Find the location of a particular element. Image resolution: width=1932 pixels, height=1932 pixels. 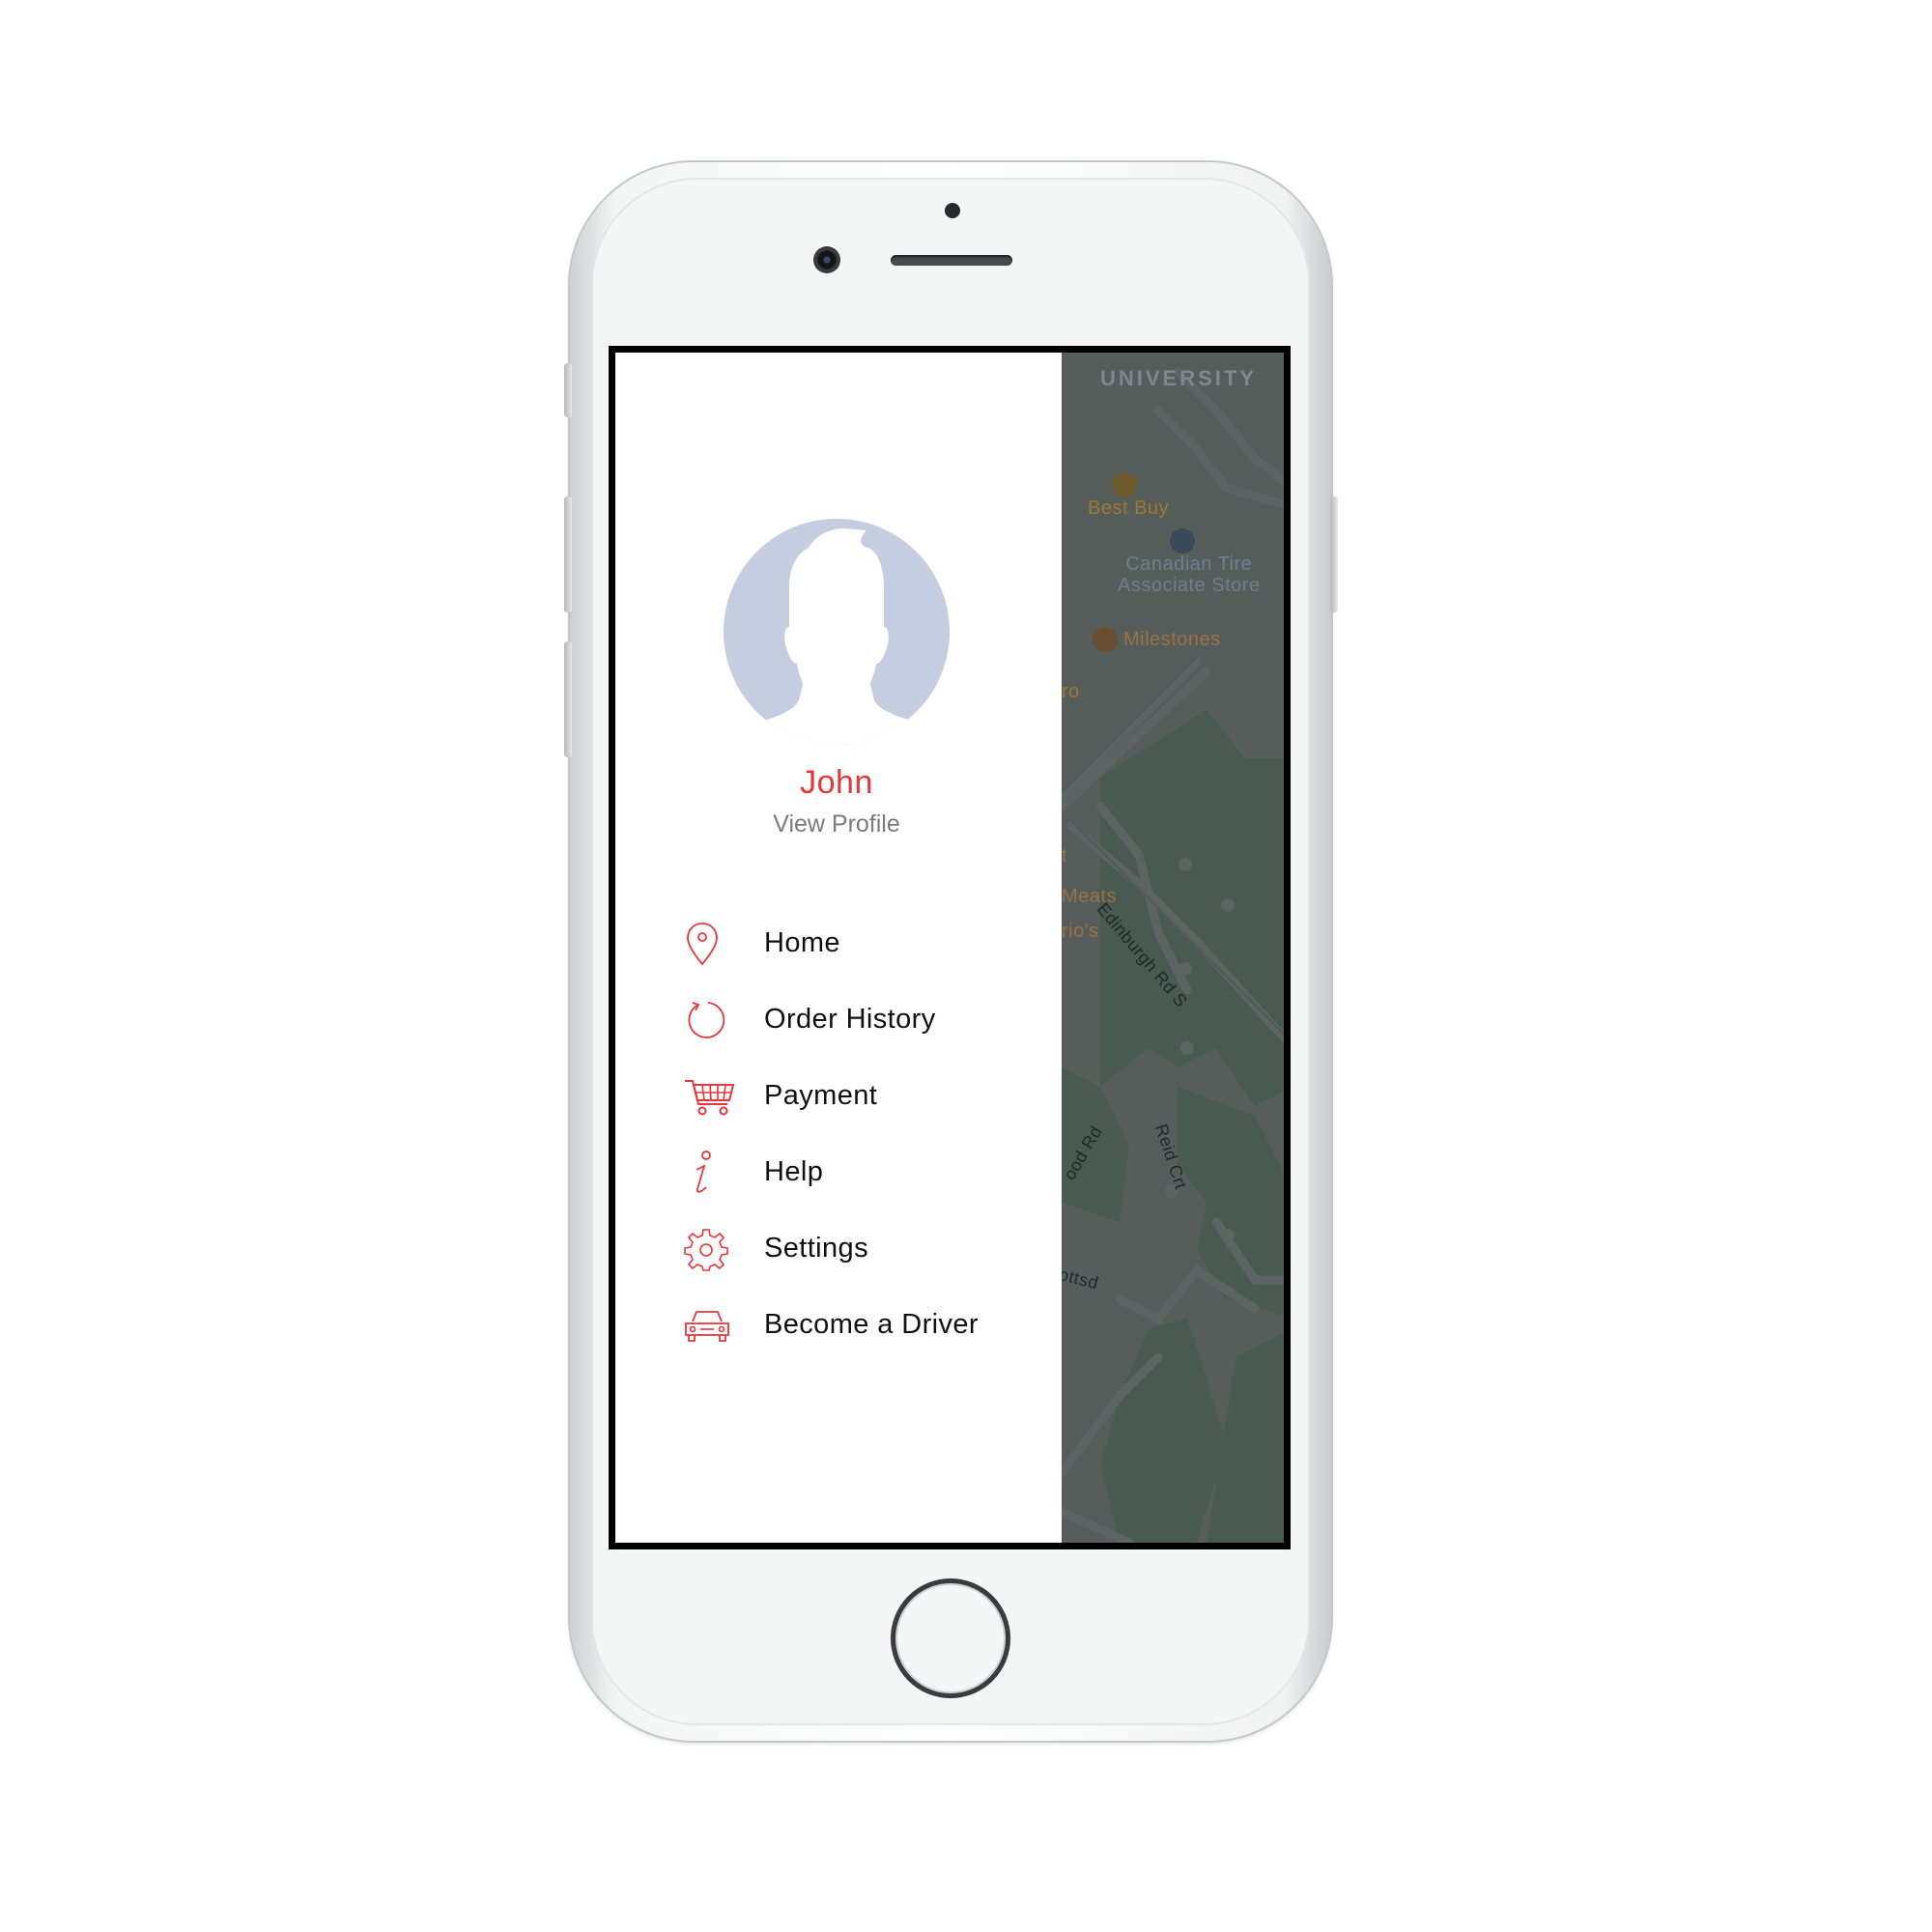

menu-item-help: Help is located at coordinates (866, 1172).